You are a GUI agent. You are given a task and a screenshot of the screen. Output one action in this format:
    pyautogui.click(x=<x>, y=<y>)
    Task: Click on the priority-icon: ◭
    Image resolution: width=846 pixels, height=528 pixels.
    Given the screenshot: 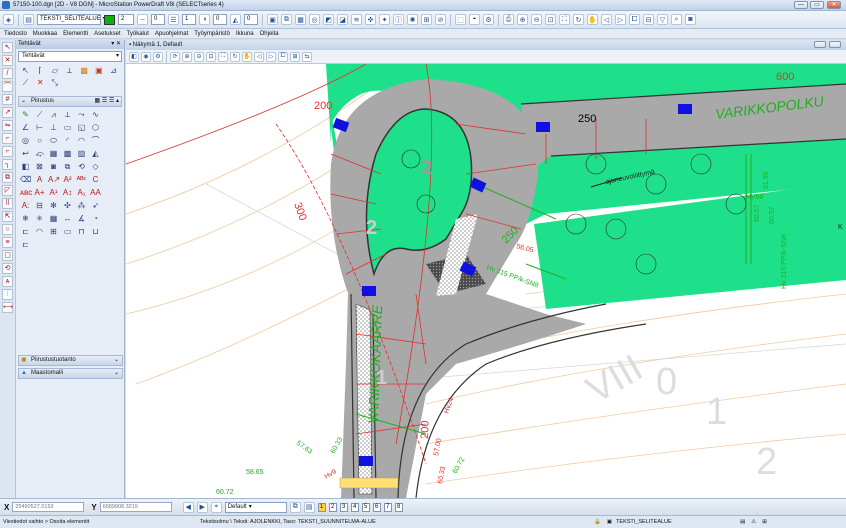 What is the action you would take?
    pyautogui.click(x=235, y=19)
    